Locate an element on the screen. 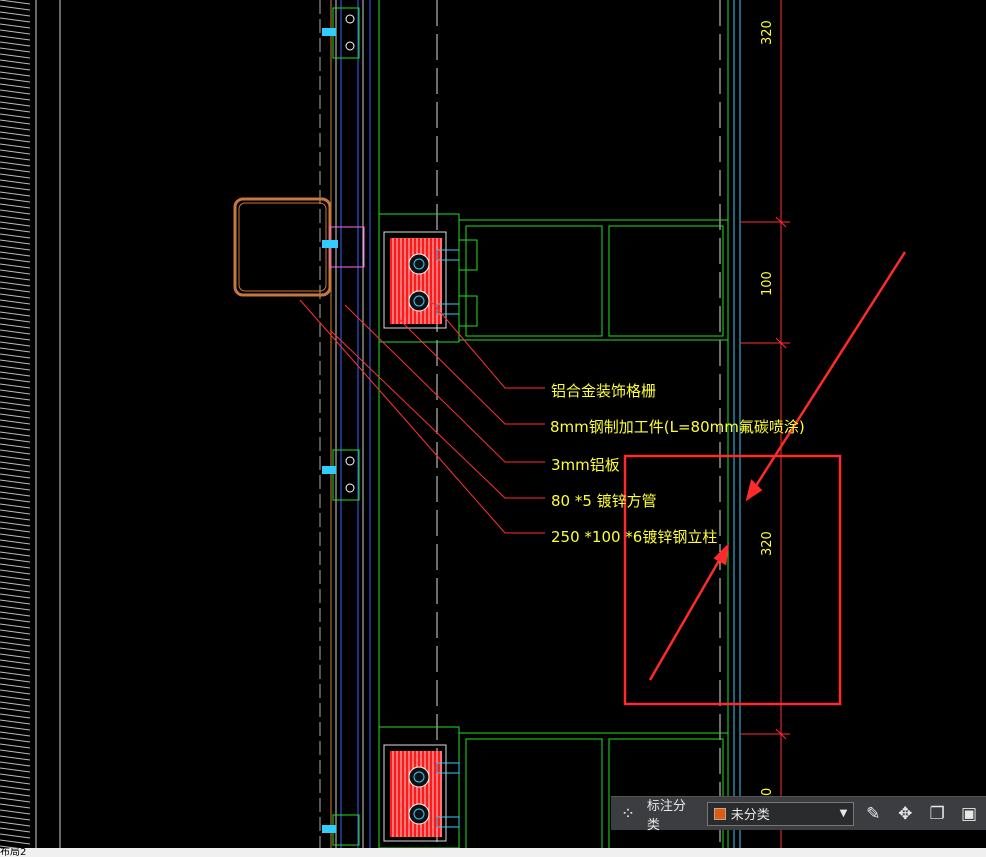 The image size is (986, 857). hatch-strip is located at coordinates (30, 425).